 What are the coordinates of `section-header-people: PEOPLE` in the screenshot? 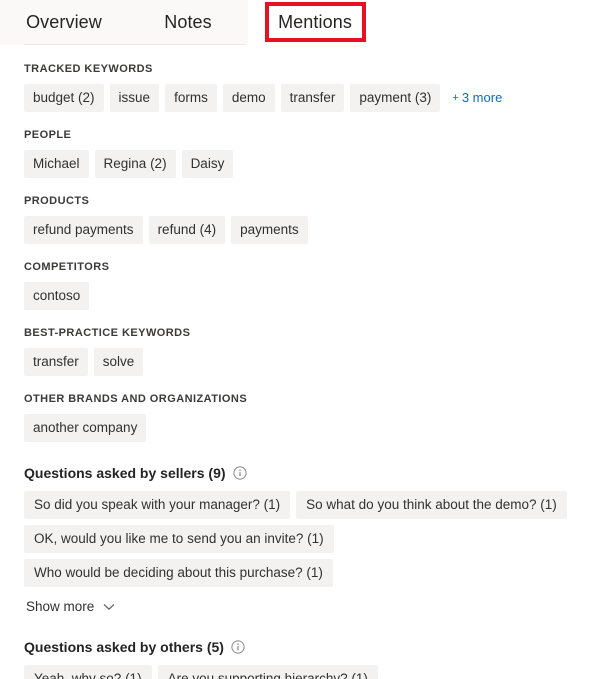 It's located at (48, 135).